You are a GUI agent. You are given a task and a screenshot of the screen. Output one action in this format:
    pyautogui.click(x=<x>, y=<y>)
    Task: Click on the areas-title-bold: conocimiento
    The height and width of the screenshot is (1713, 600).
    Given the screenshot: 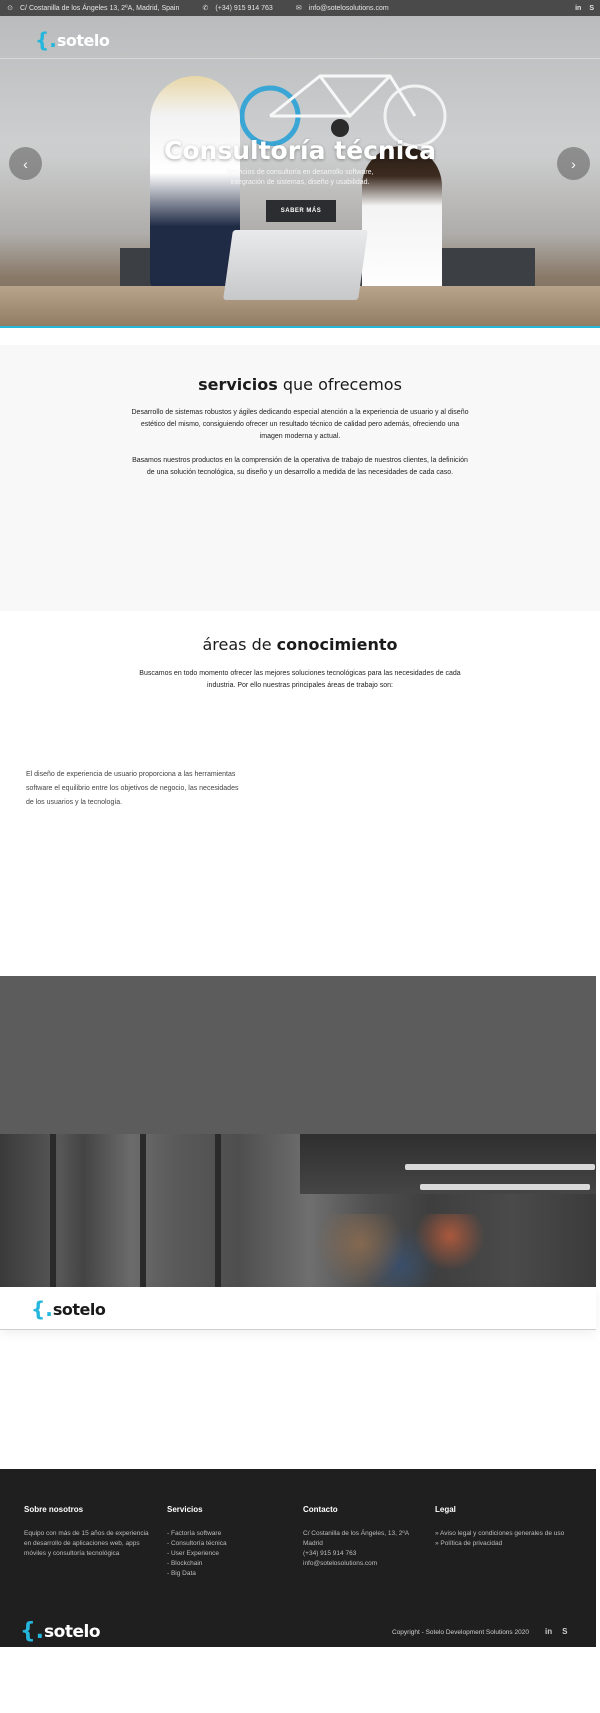 What is the action you would take?
    pyautogui.click(x=337, y=644)
    